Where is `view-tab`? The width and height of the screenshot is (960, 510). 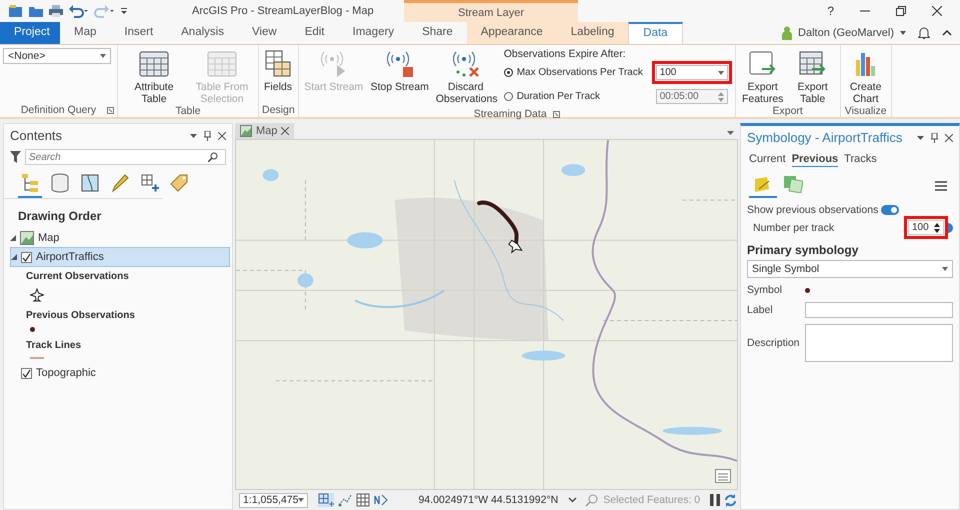 view-tab is located at coordinates (30, 184).